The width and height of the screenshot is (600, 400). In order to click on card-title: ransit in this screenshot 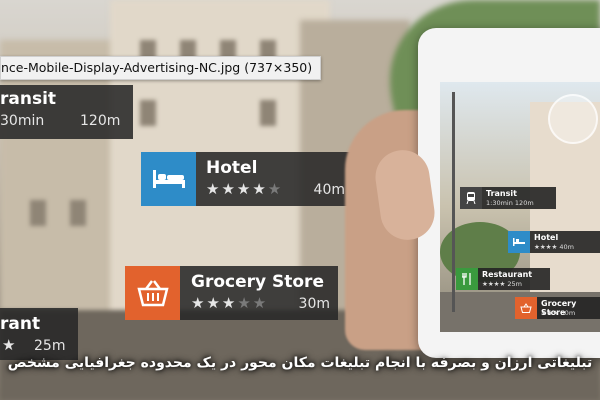, I will do `click(28, 99)`.